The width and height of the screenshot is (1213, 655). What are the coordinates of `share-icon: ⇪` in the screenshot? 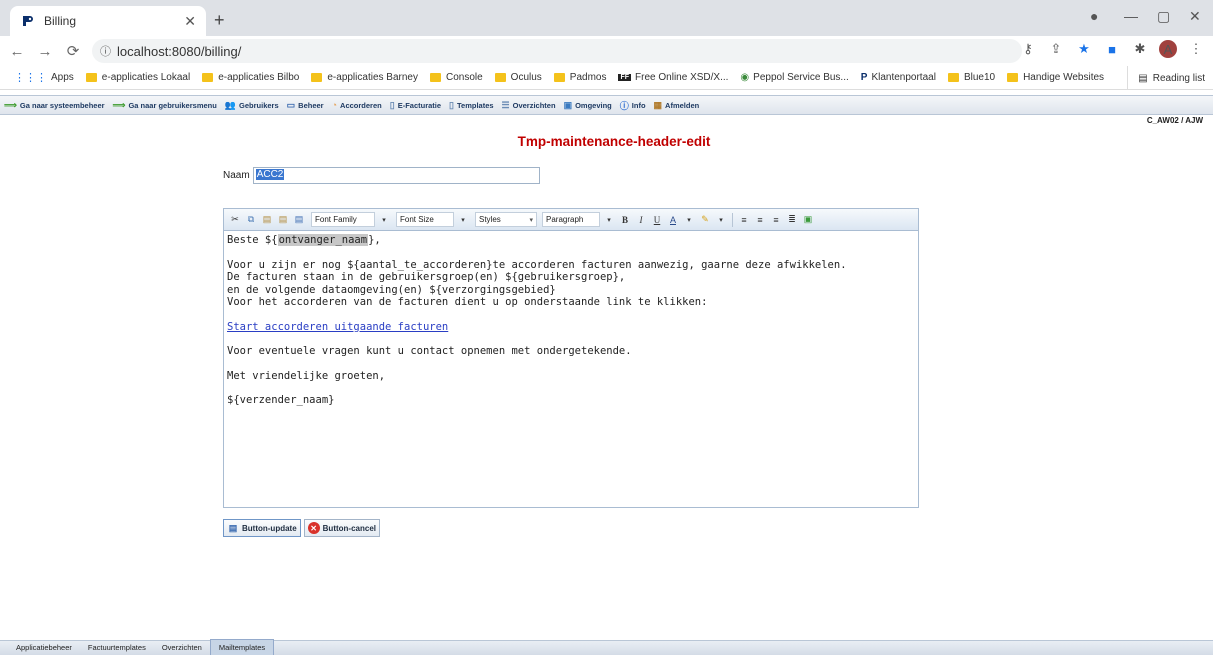 It's located at (1056, 49).